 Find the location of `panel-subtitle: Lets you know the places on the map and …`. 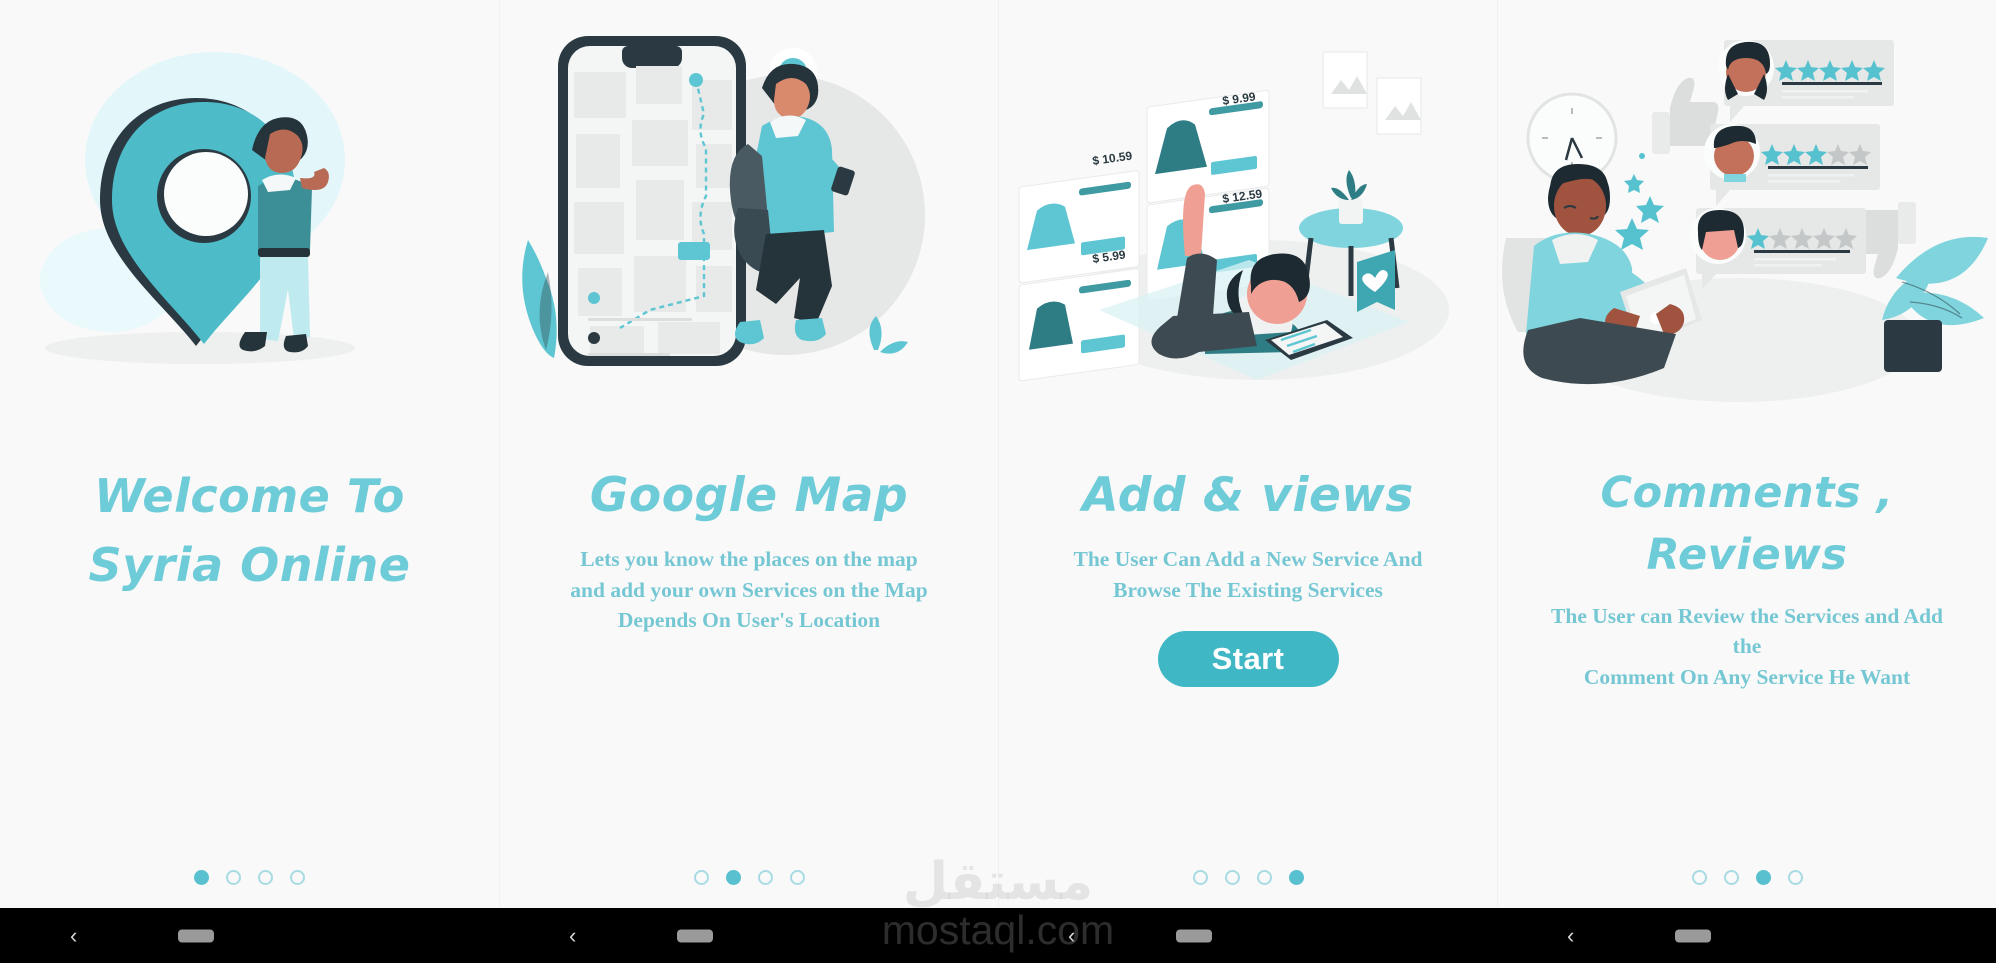

panel-subtitle: Lets you know the places on the map and … is located at coordinates (749, 590).